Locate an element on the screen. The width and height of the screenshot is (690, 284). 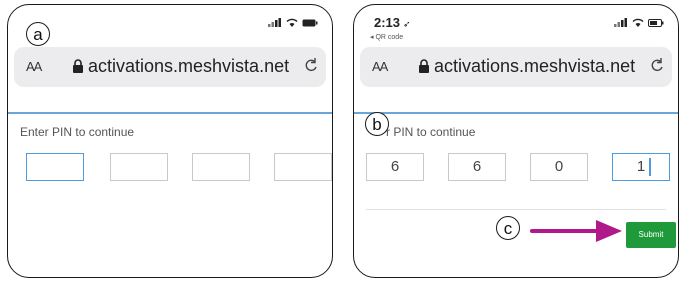
callout-a: a is located at coordinates (38, 34).